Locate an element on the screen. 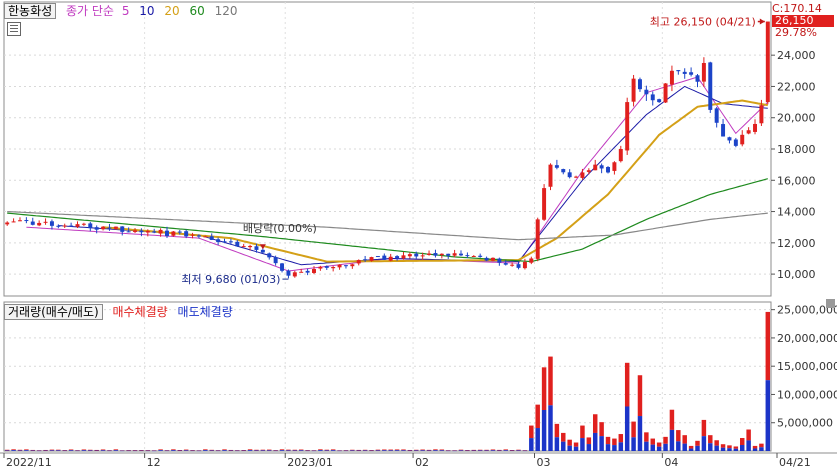 The height and width of the screenshot is (471, 837). buy-volume-label: 매수체결량 is located at coordinates (140, 312).